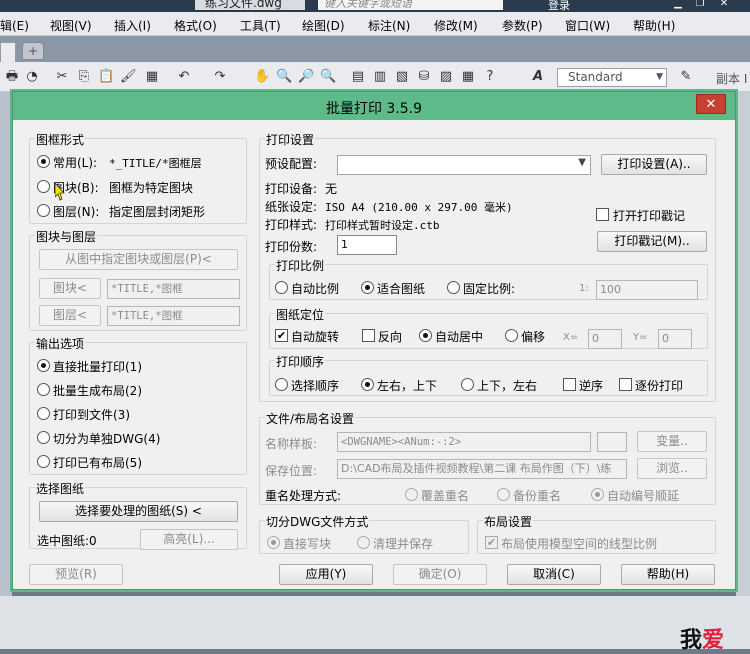 Image resolution: width=750 pixels, height=654 pixels. What do you see at coordinates (456, 25) in the screenshot?
I see `menu-modify: 修改(M)` at bounding box center [456, 25].